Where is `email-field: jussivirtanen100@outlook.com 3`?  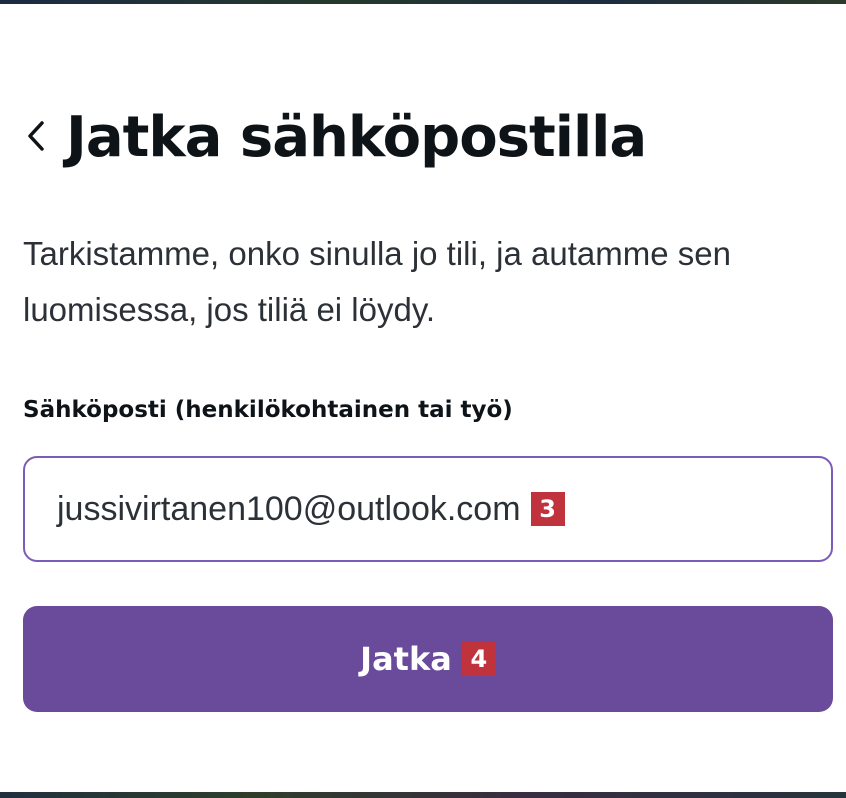 email-field: jussivirtanen100@outlook.com 3 is located at coordinates (428, 509).